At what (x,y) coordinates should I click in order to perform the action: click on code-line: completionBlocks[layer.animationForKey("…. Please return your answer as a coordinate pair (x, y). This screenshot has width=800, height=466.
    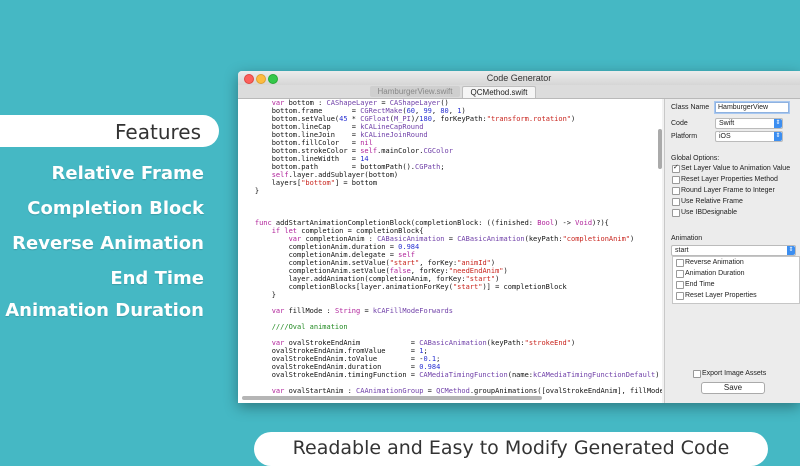
    Looking at the image, I should click on (402, 287).